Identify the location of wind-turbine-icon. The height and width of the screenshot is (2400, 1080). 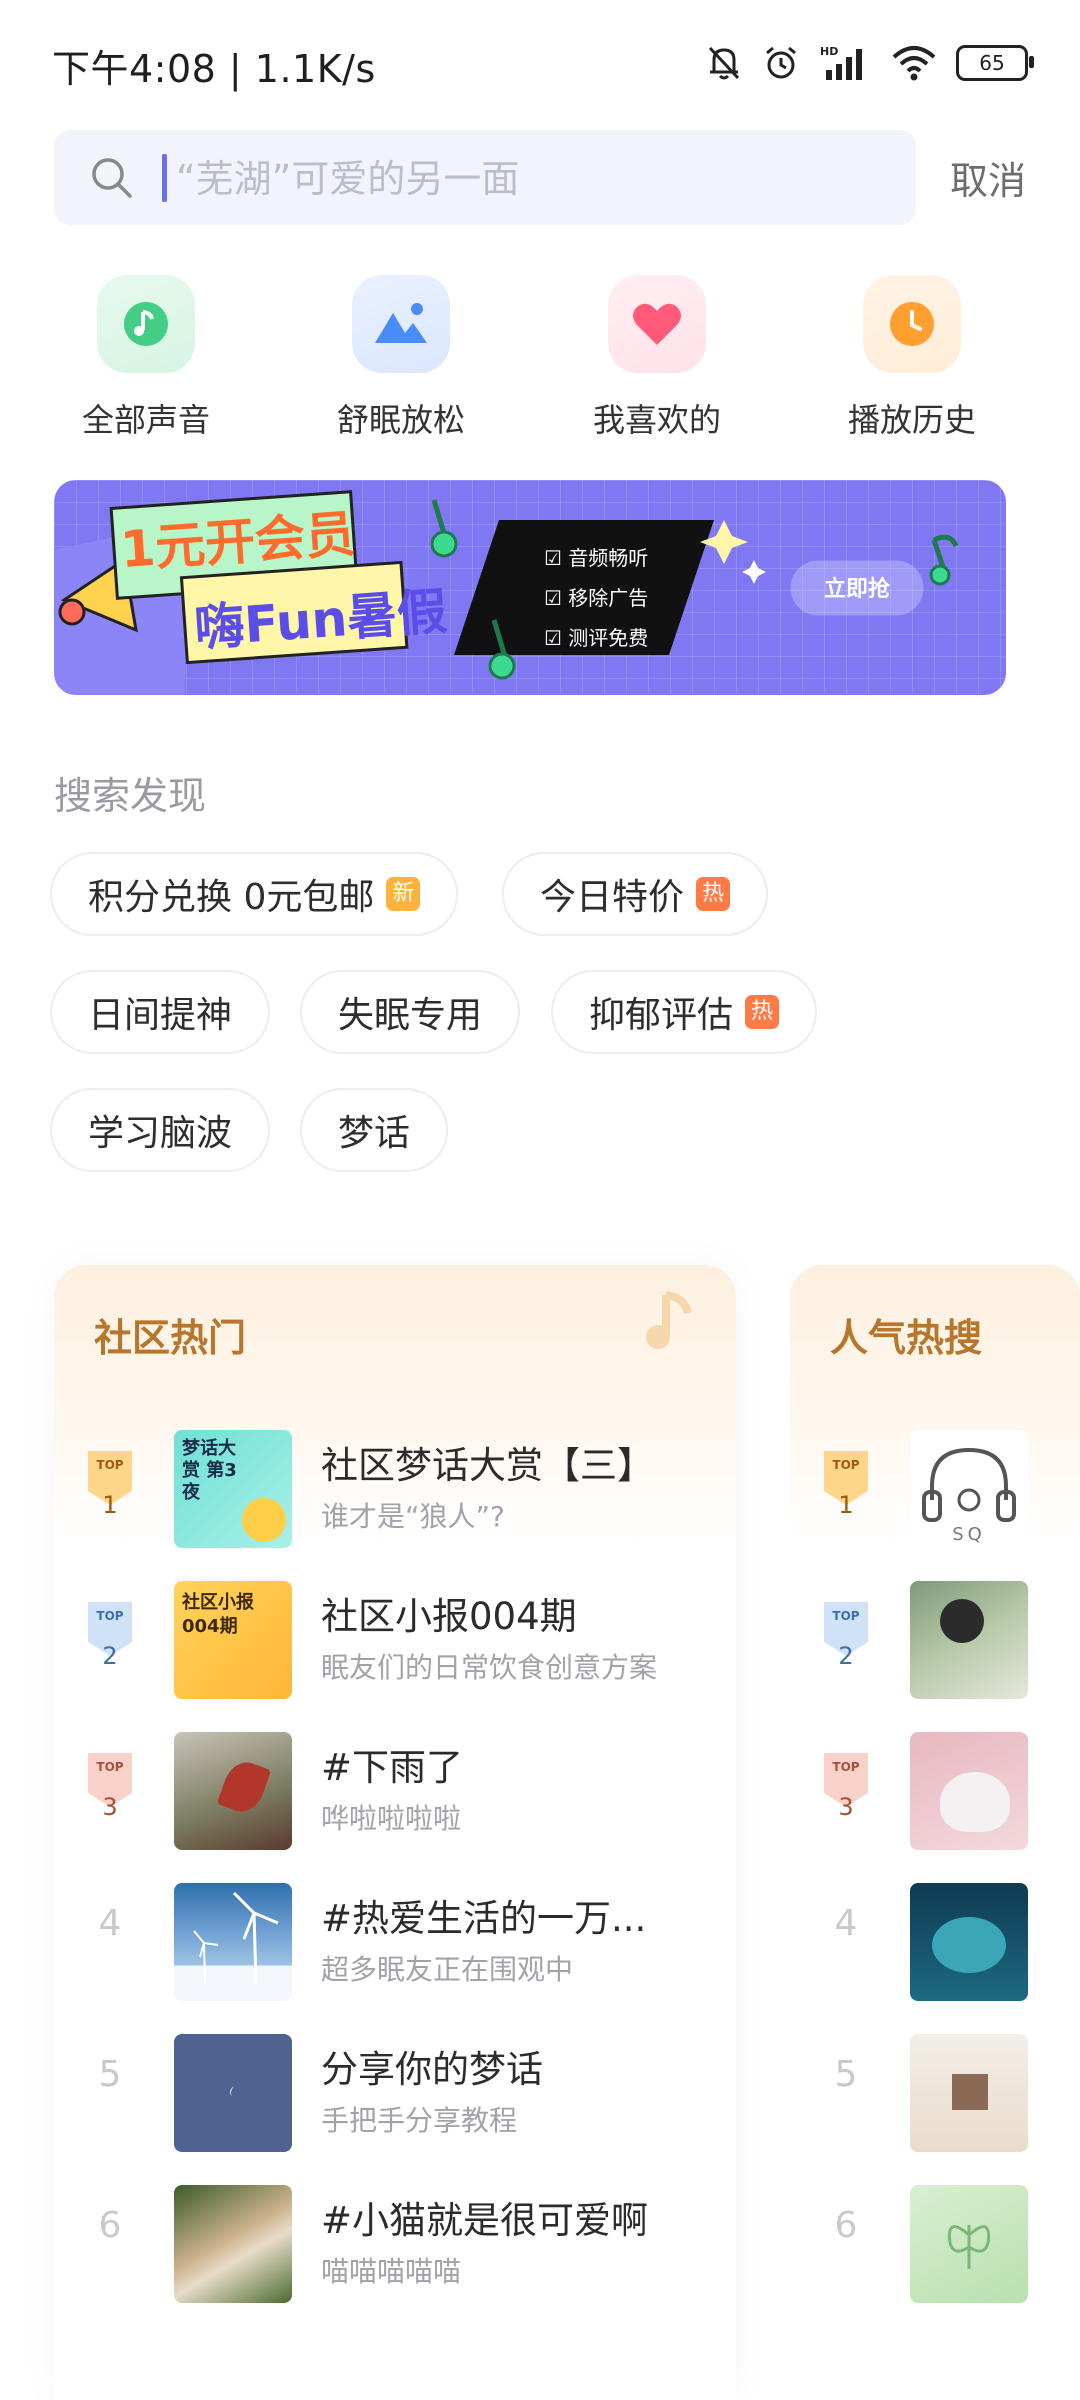
(236, 1937).